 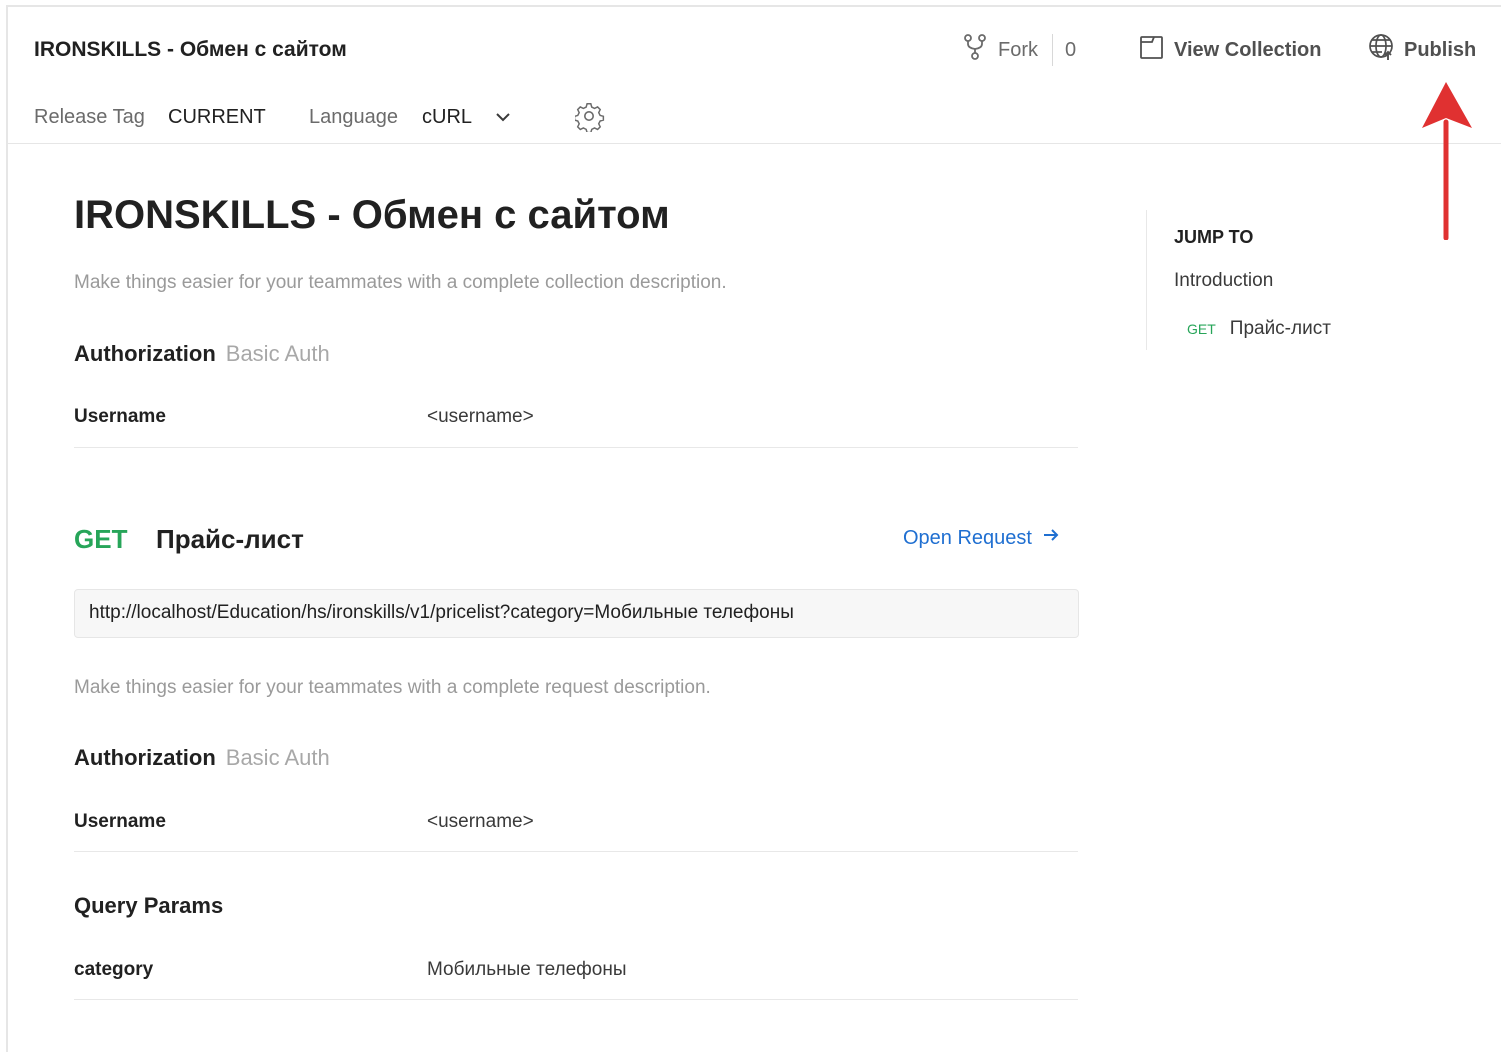 I want to click on request-auth-type: Basic Auth, so click(x=277, y=757).